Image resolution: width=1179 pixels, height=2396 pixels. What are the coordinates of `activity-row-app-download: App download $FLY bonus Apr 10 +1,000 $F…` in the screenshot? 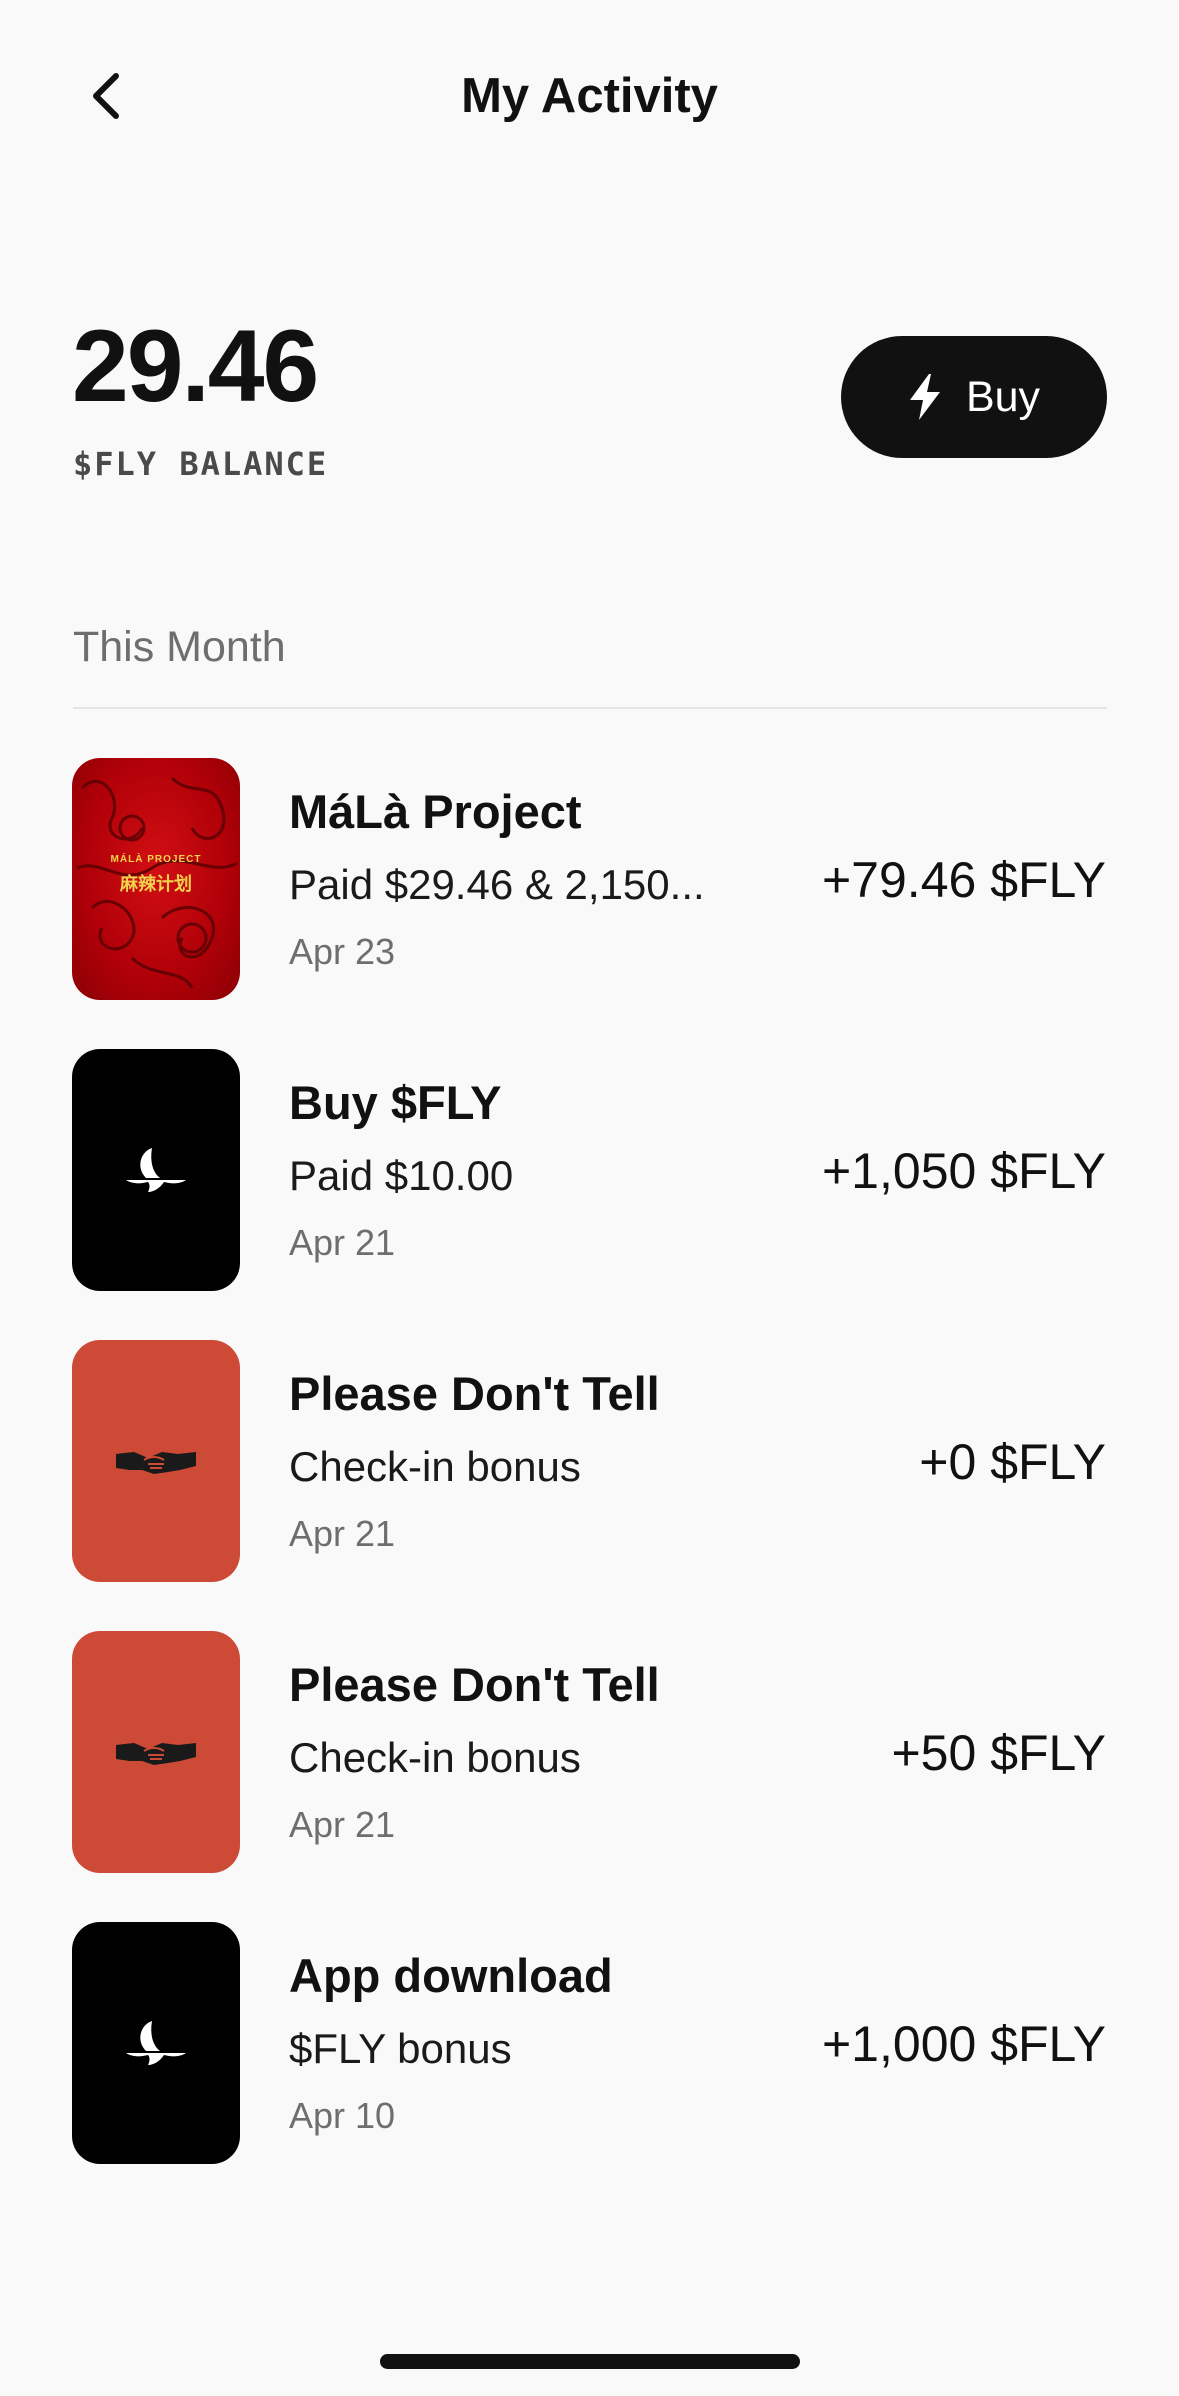 It's located at (589, 2067).